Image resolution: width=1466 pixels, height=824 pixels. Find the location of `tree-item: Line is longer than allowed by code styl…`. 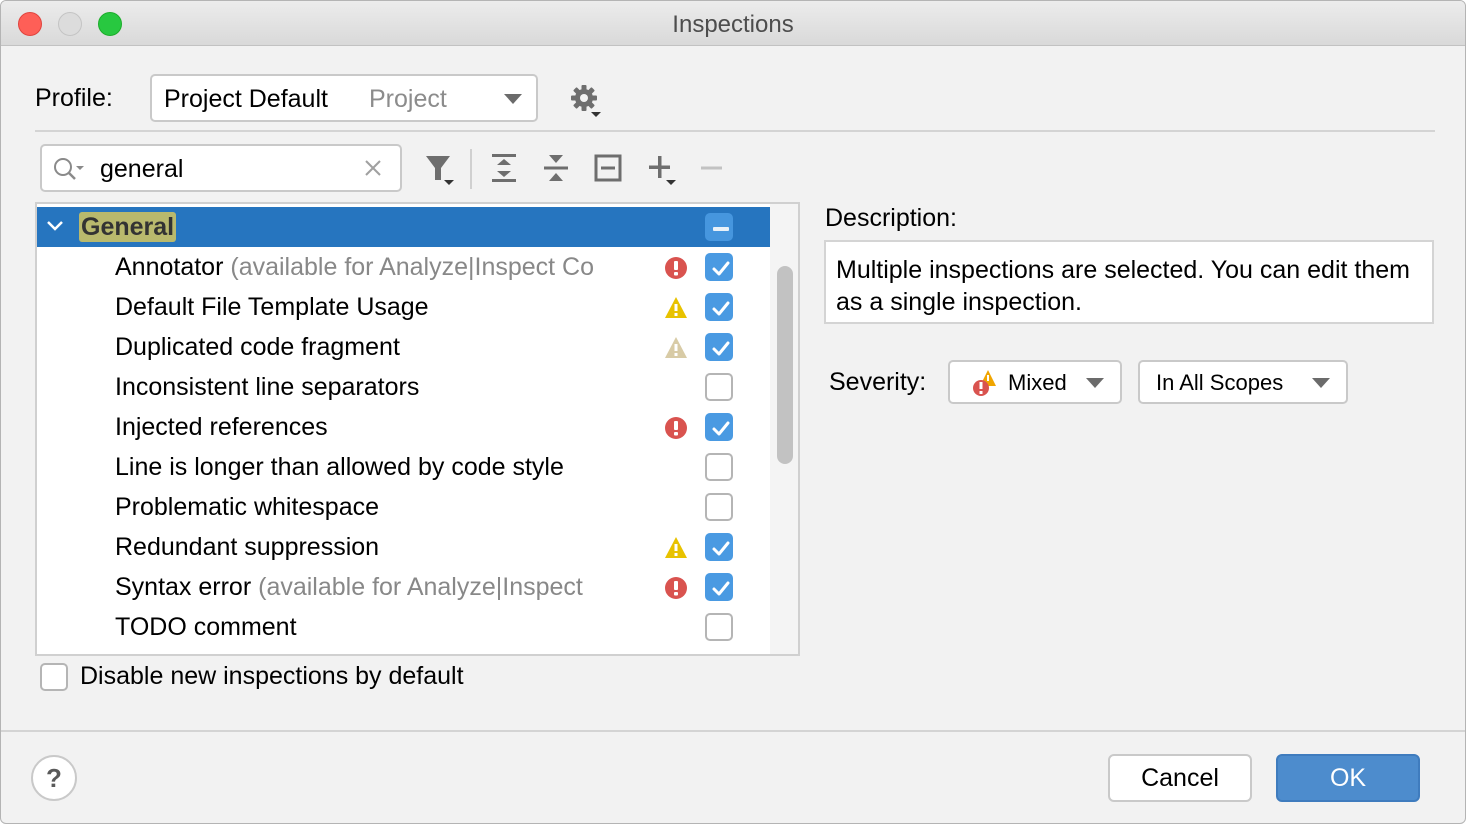

tree-item: Line is longer than allowed by code styl… is located at coordinates (404, 467).